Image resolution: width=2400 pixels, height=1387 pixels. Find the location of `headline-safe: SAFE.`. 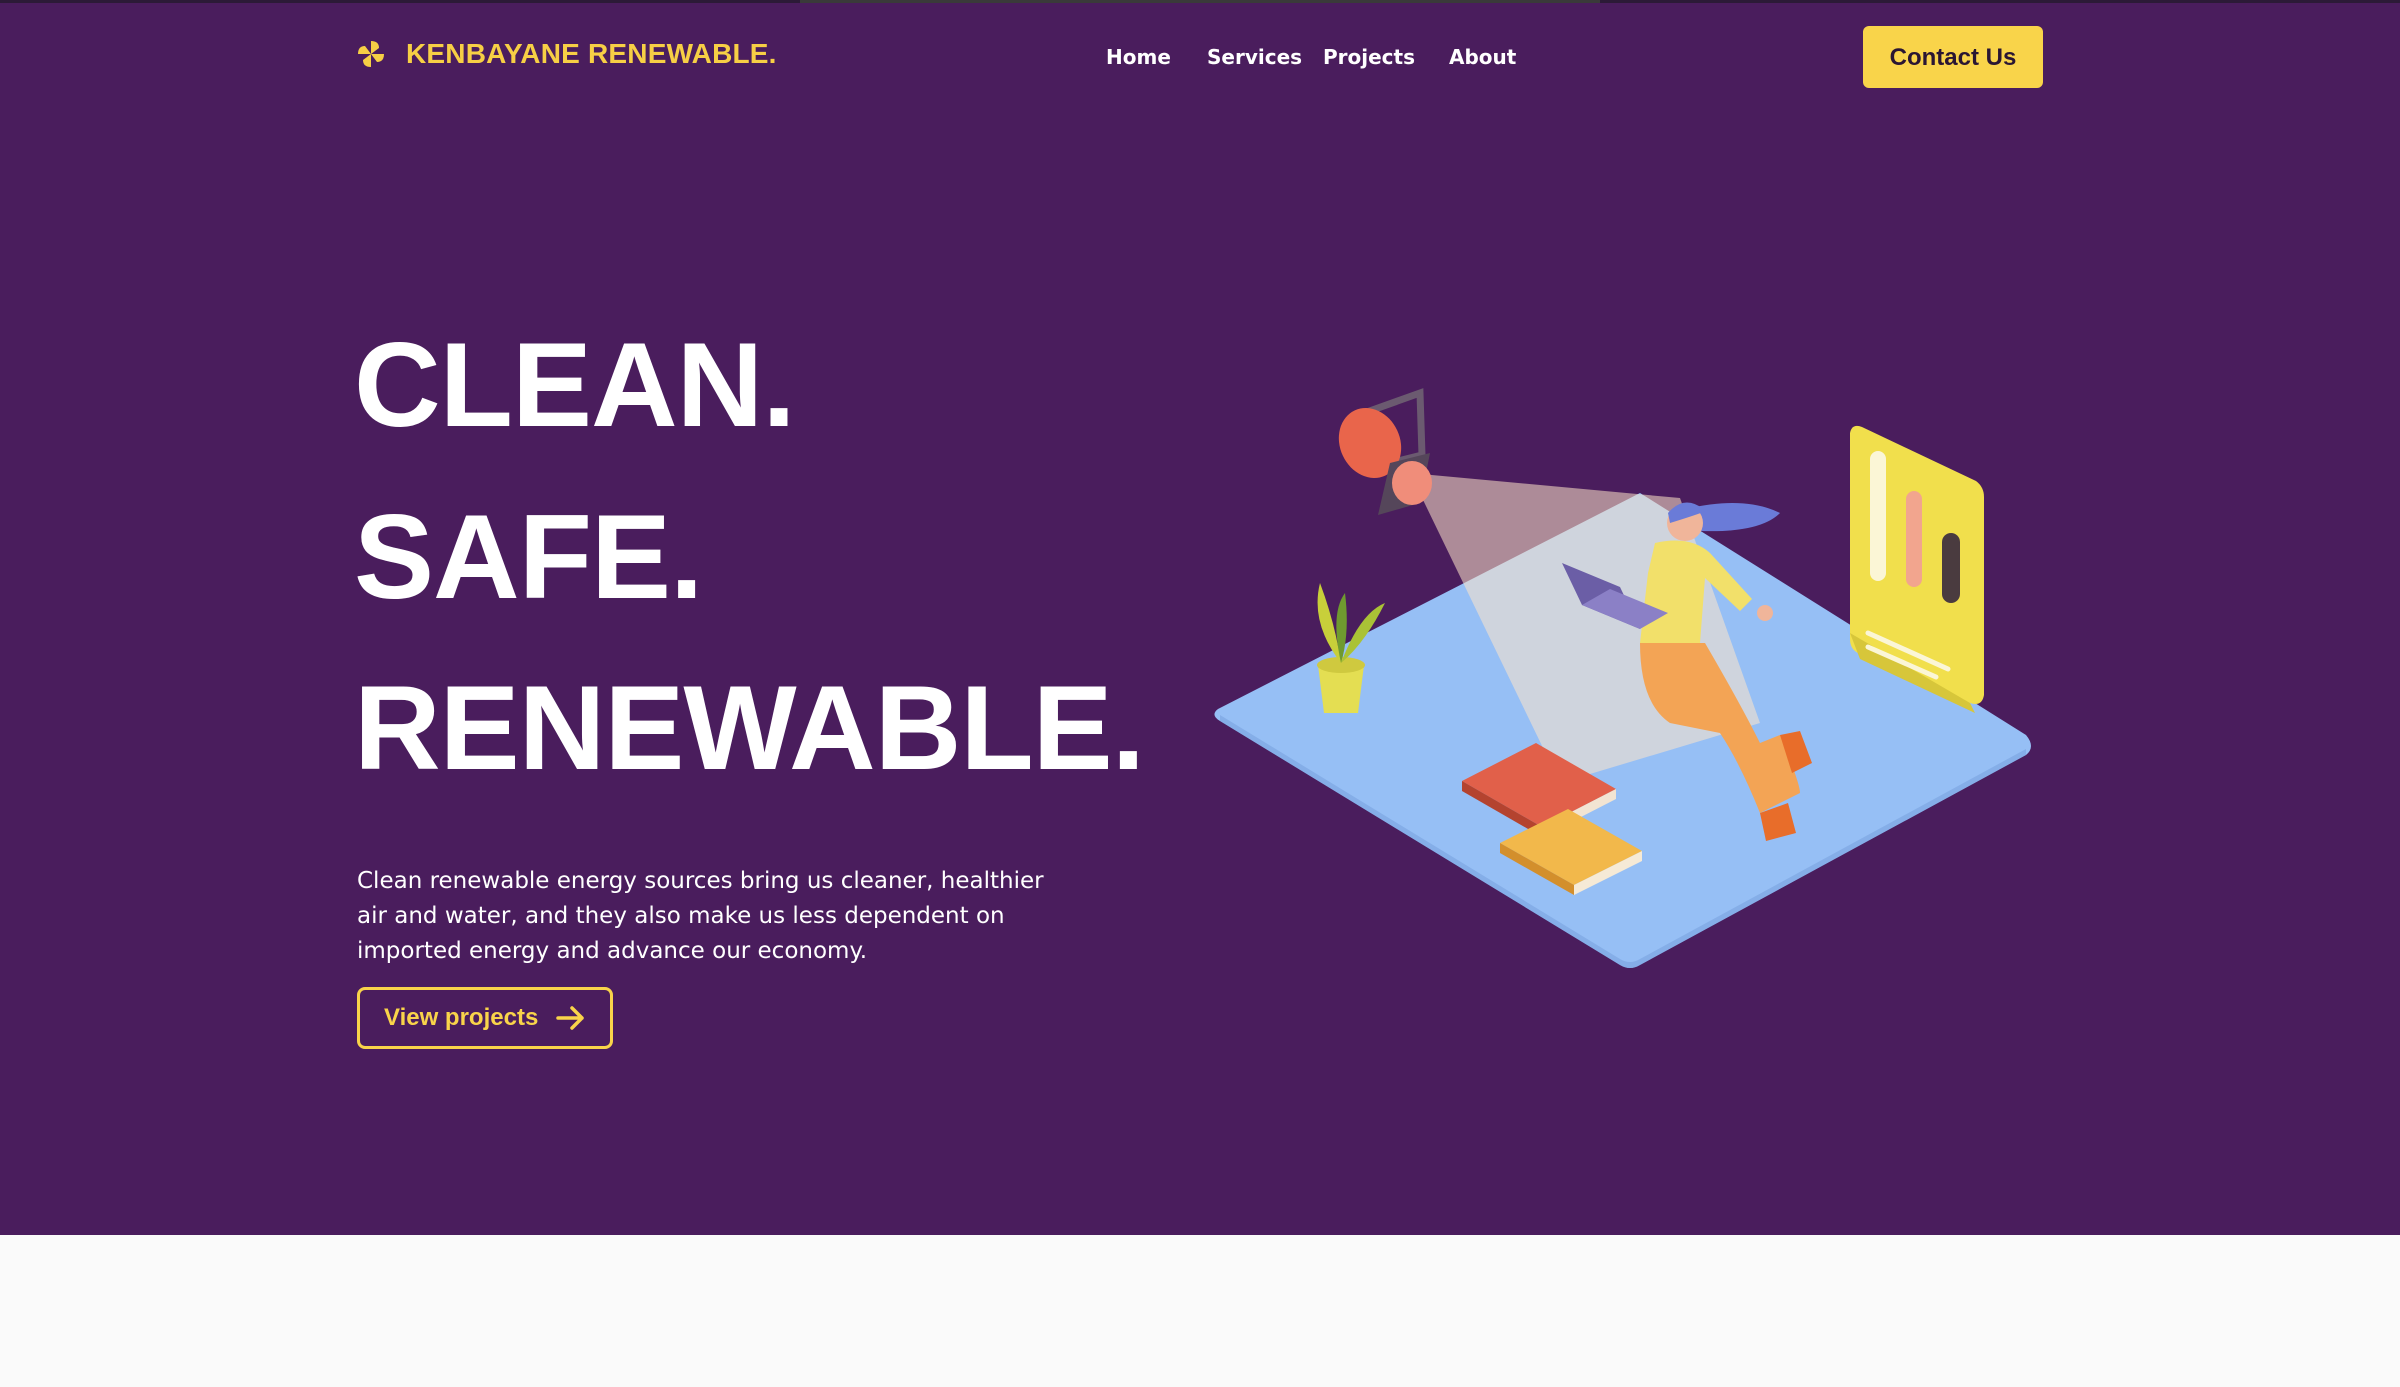

headline-safe: SAFE. is located at coordinates (528, 557).